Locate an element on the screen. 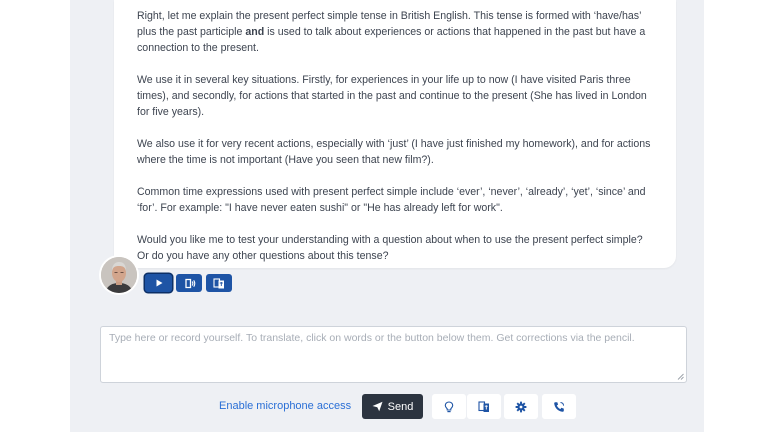  speaker-button is located at coordinates (189, 283).